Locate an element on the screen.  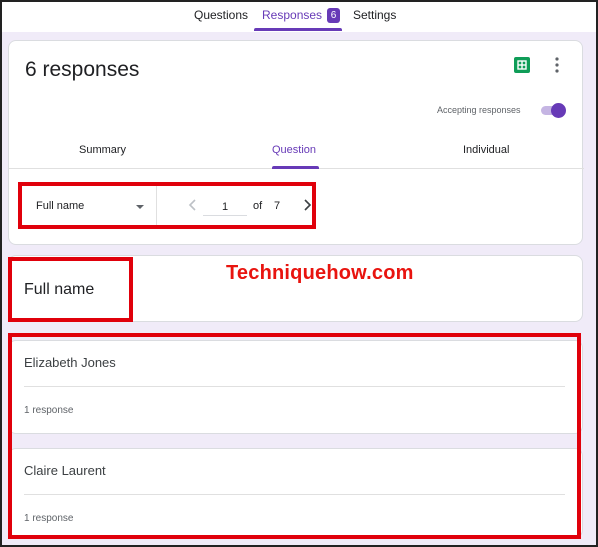
active-tab-indicator is located at coordinates (298, 29).